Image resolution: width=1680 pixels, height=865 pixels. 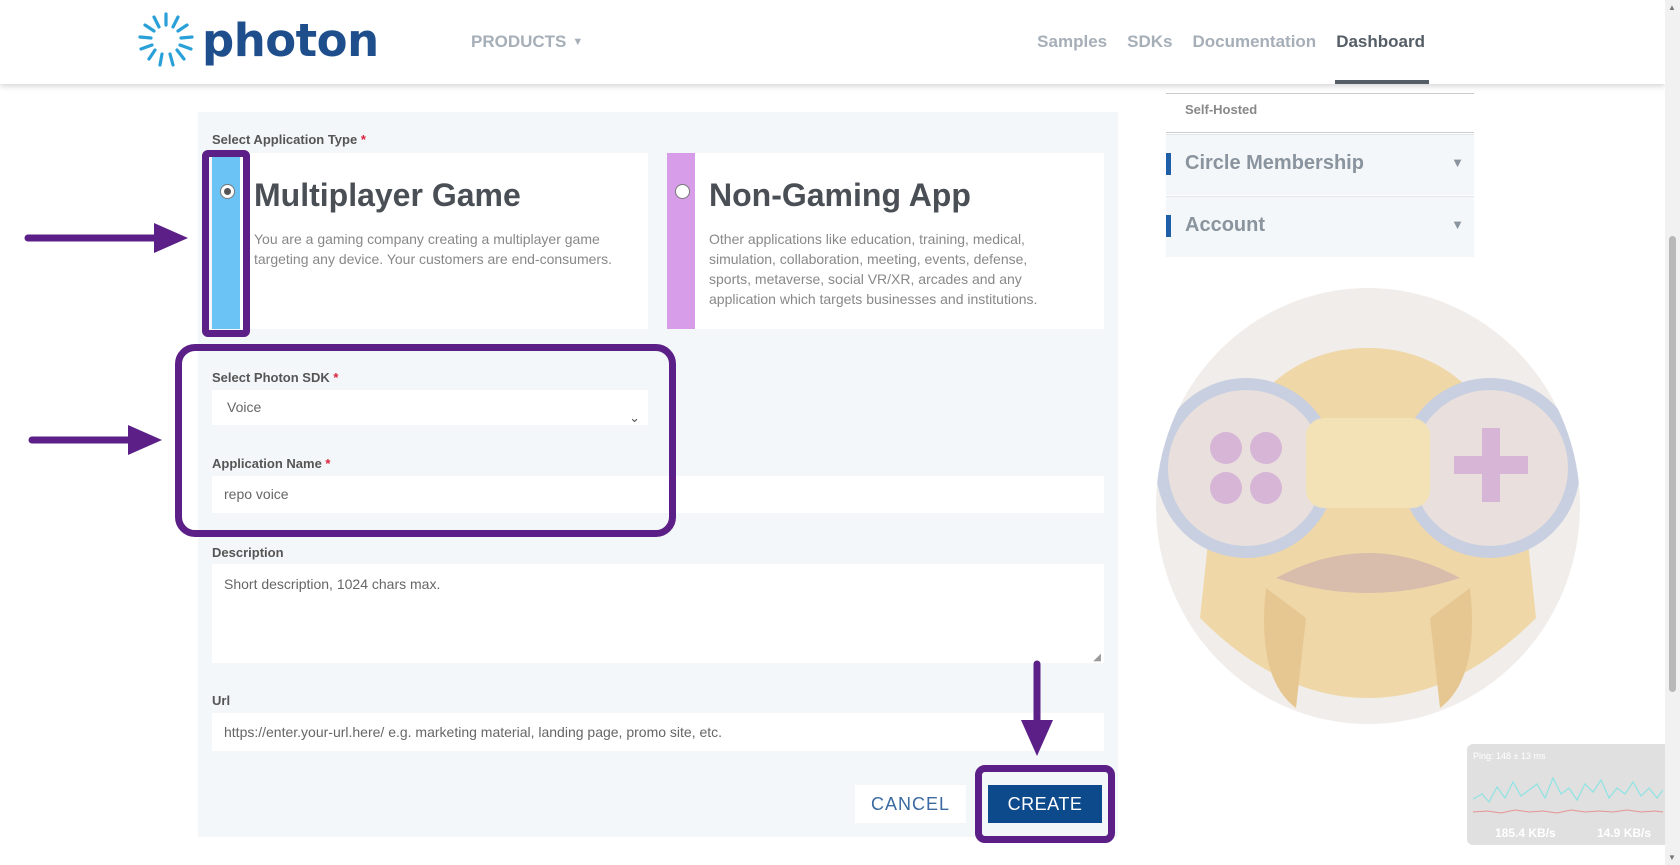 What do you see at coordinates (1225, 225) in the screenshot?
I see `sidebar-item-label: Account` at bounding box center [1225, 225].